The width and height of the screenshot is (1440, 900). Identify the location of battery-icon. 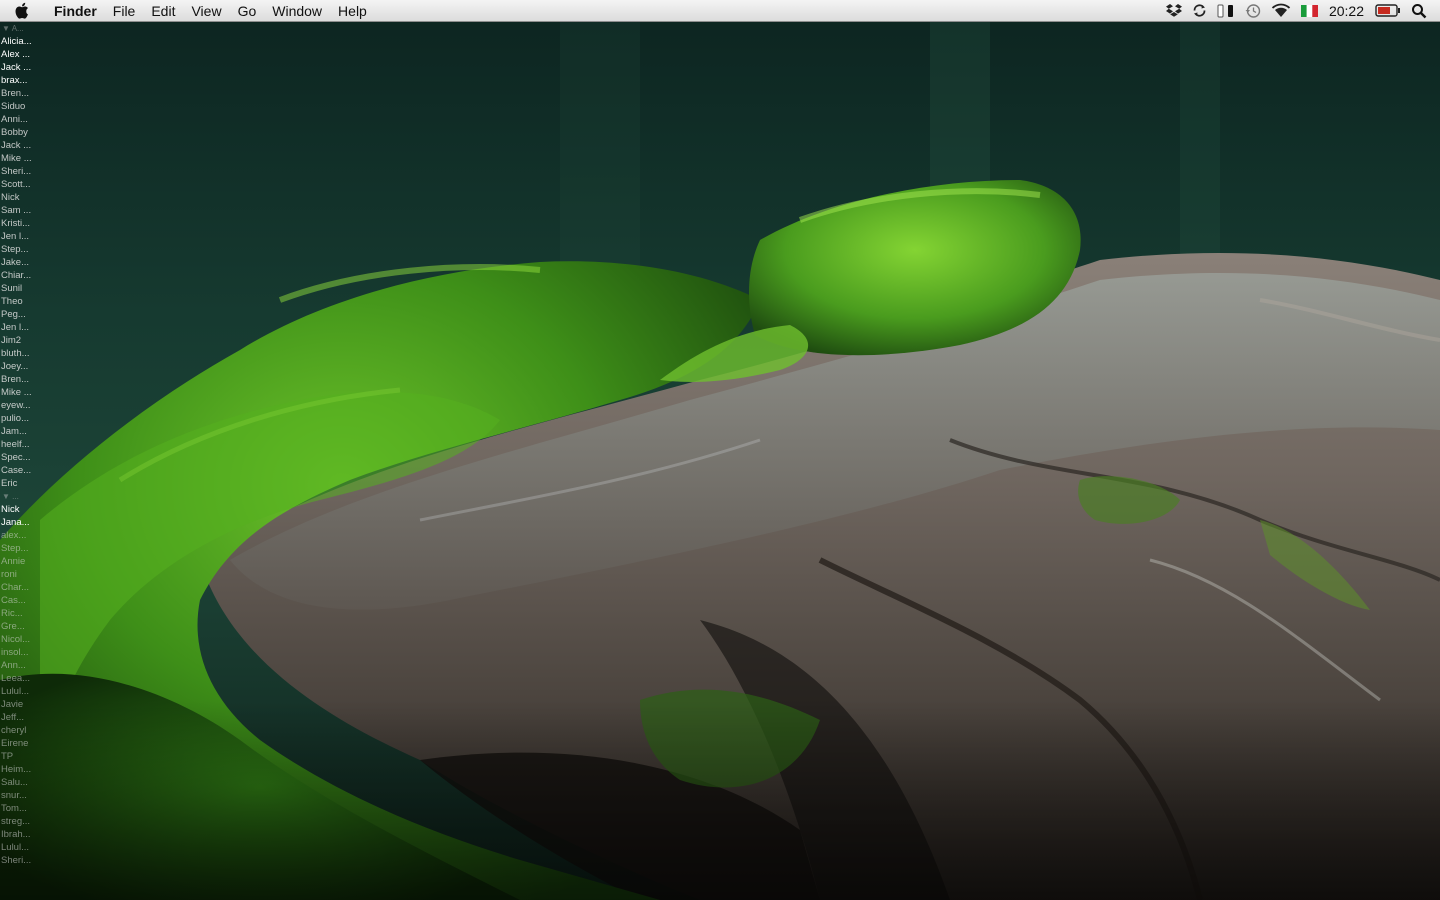
(1388, 11).